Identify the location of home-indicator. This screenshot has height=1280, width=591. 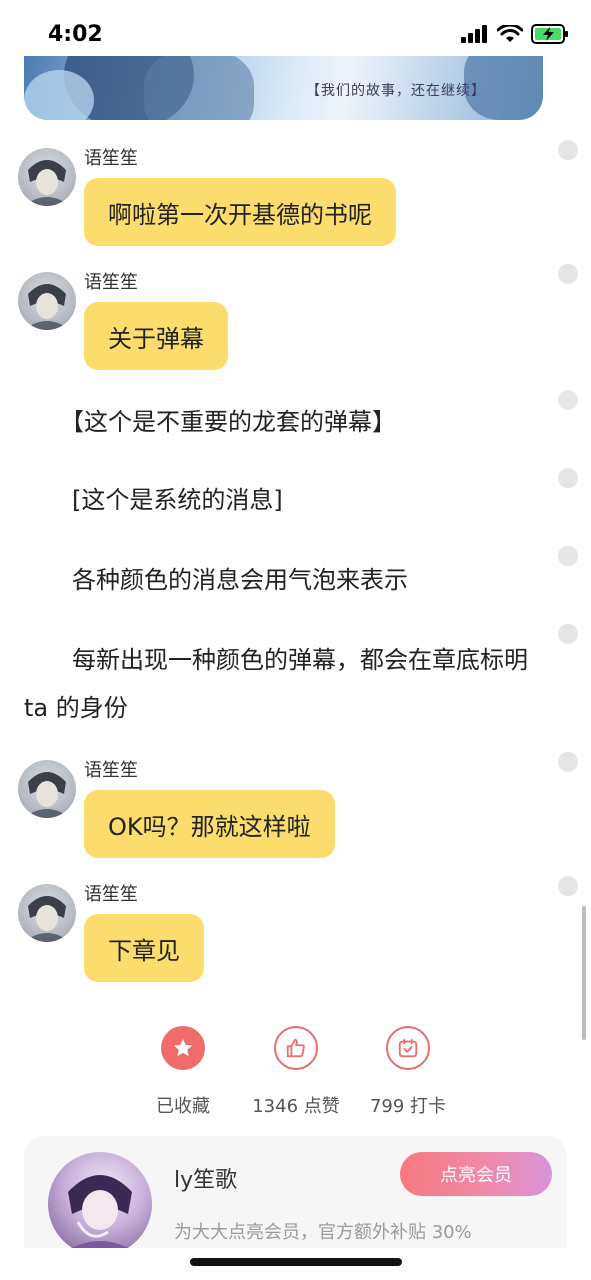
(296, 1262).